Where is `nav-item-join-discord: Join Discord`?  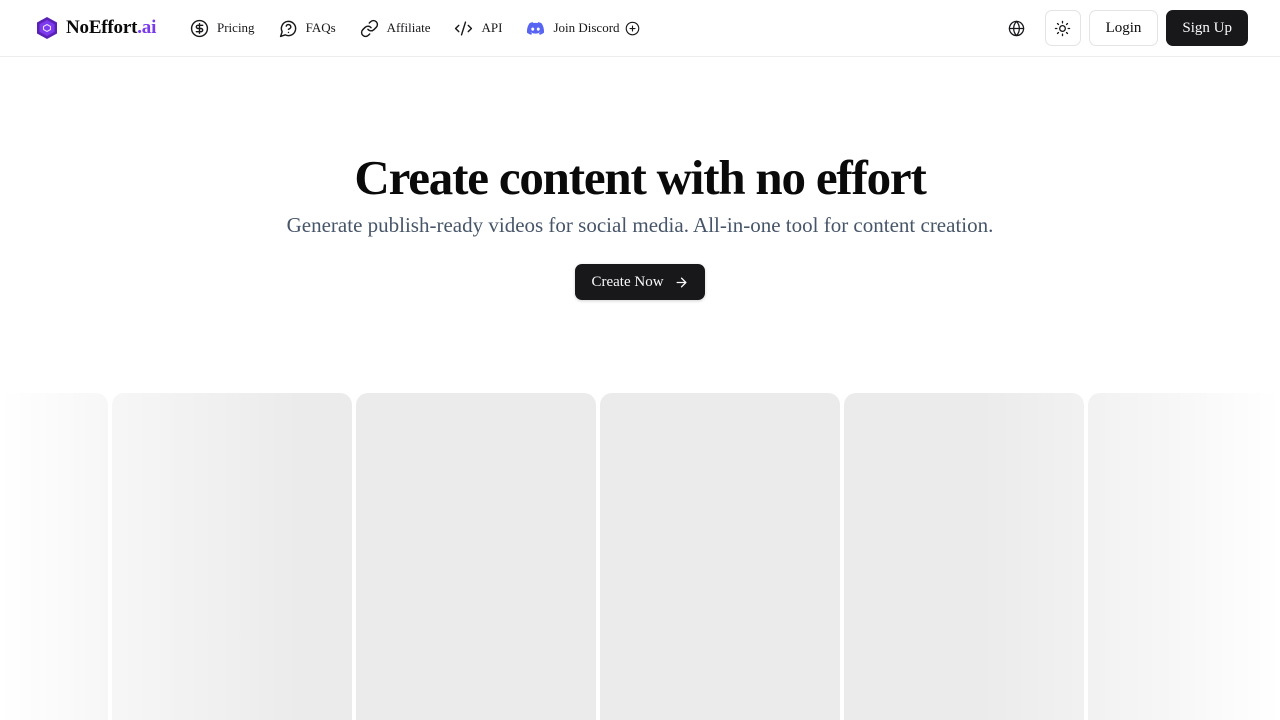 nav-item-join-discord: Join Discord is located at coordinates (582, 28).